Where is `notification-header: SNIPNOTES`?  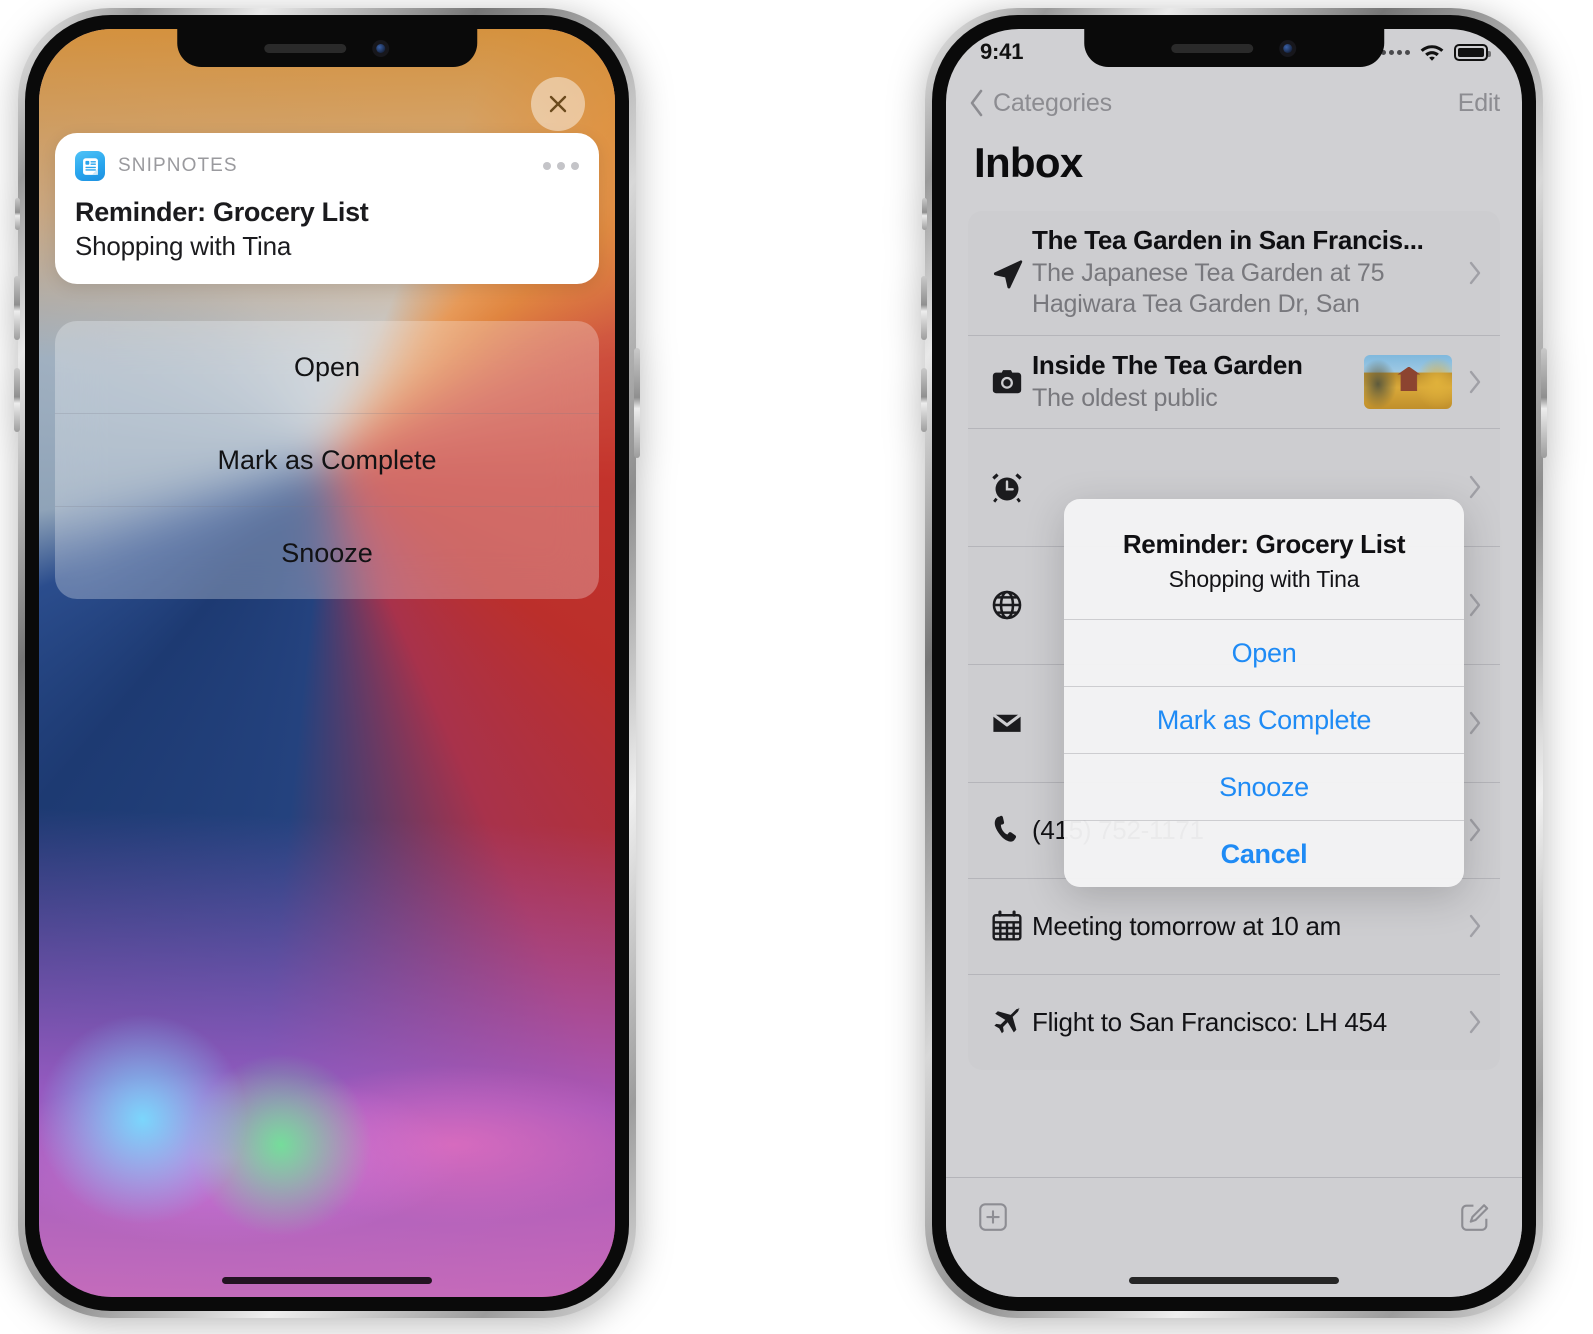 notification-header: SNIPNOTES is located at coordinates (327, 166).